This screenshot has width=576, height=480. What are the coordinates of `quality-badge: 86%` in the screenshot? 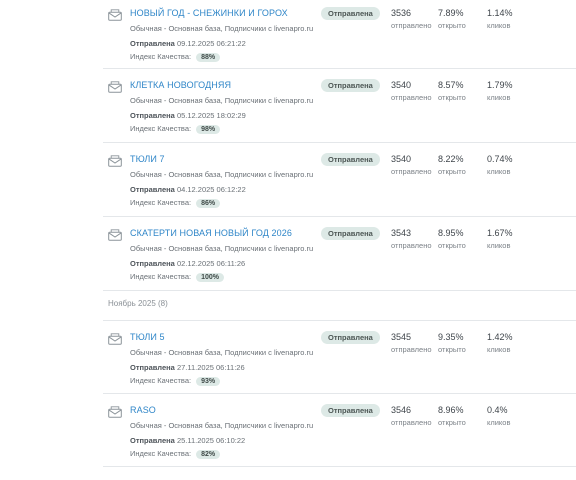 It's located at (208, 203).